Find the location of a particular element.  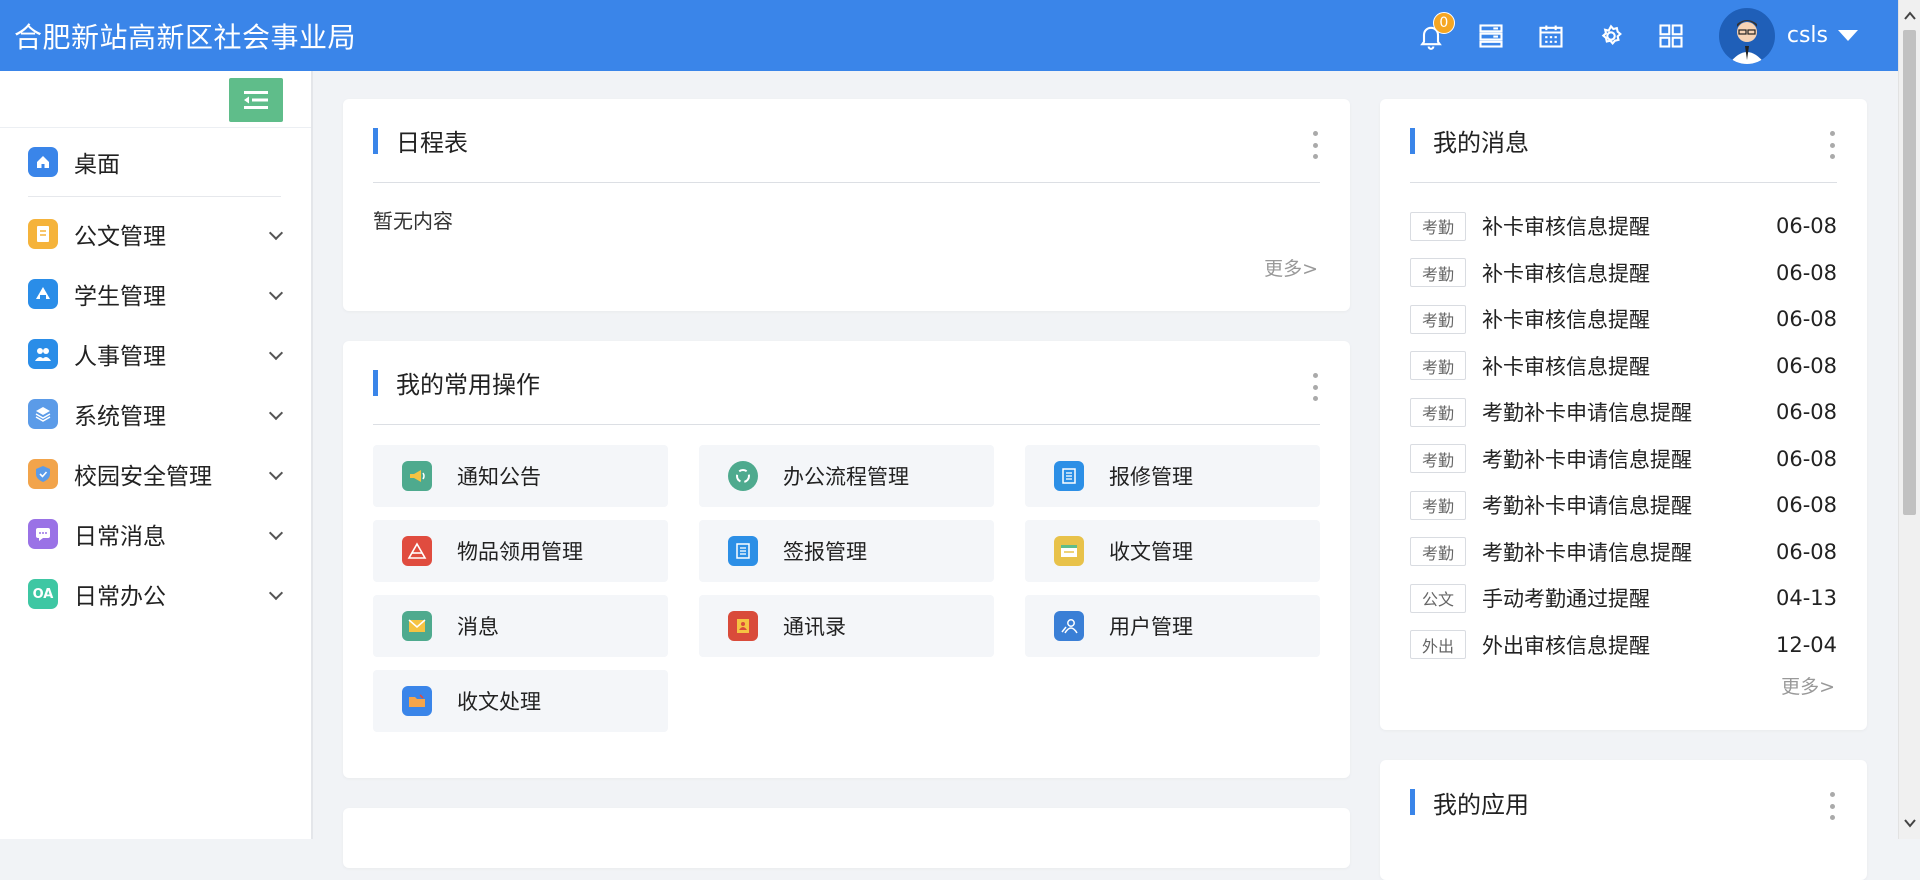

op-repair: 报修管理 is located at coordinates (1172, 476).